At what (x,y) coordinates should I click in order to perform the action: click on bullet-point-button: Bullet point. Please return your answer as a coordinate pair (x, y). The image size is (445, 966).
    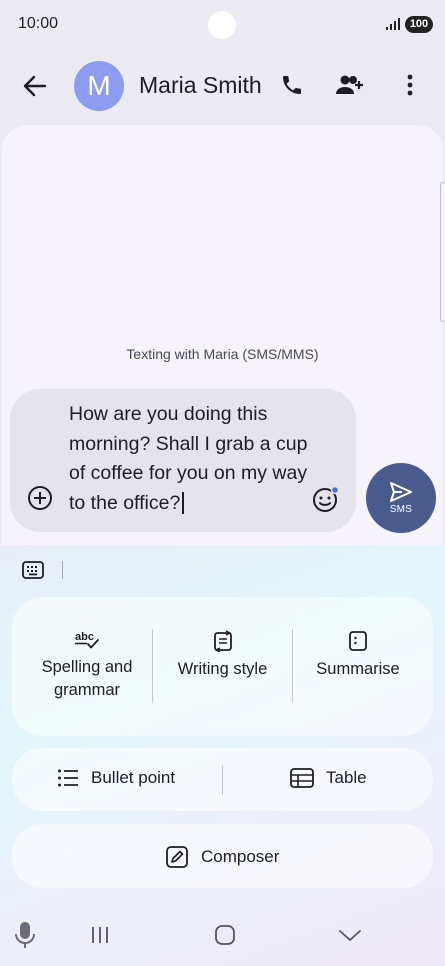
    Looking at the image, I should click on (116, 778).